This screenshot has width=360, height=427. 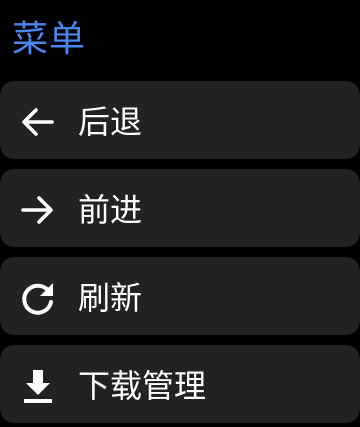 I want to click on menu-item-label: 刷新, so click(x=110, y=298).